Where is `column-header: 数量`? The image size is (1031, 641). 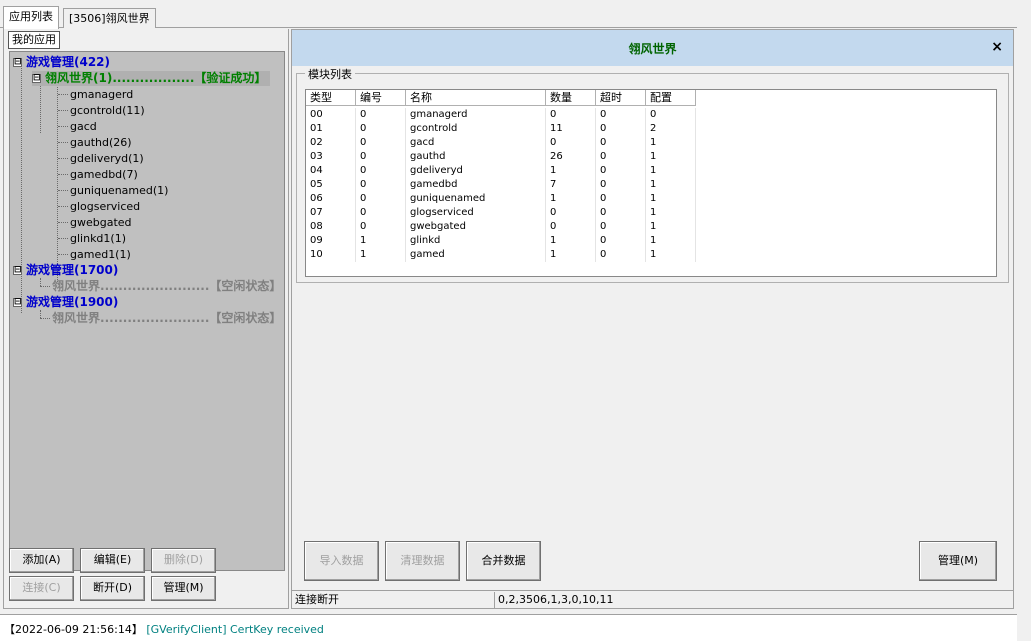
column-header: 数量 is located at coordinates (571, 98).